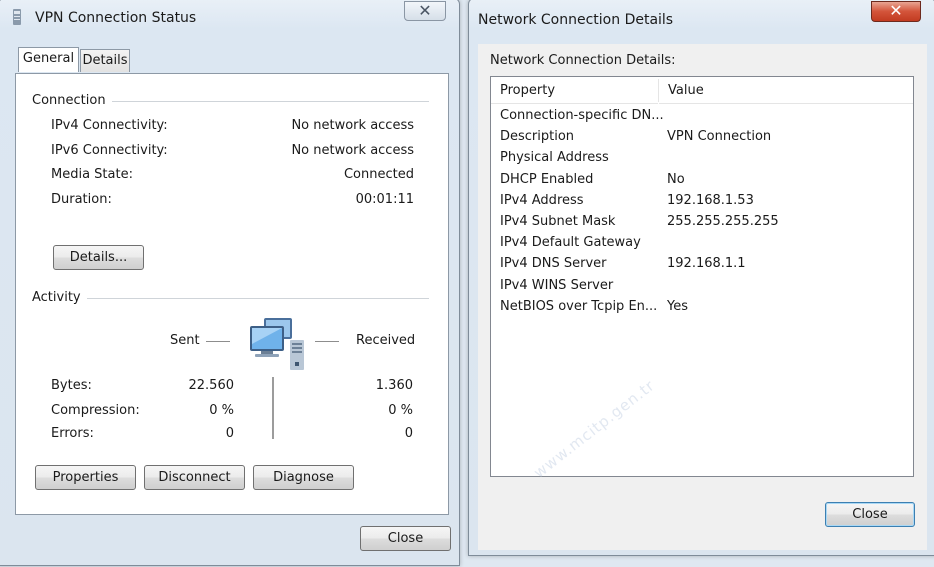 The width and height of the screenshot is (934, 567). Describe the element at coordinates (352, 125) in the screenshot. I see `ipv4-connectivity-value: No network access` at that location.